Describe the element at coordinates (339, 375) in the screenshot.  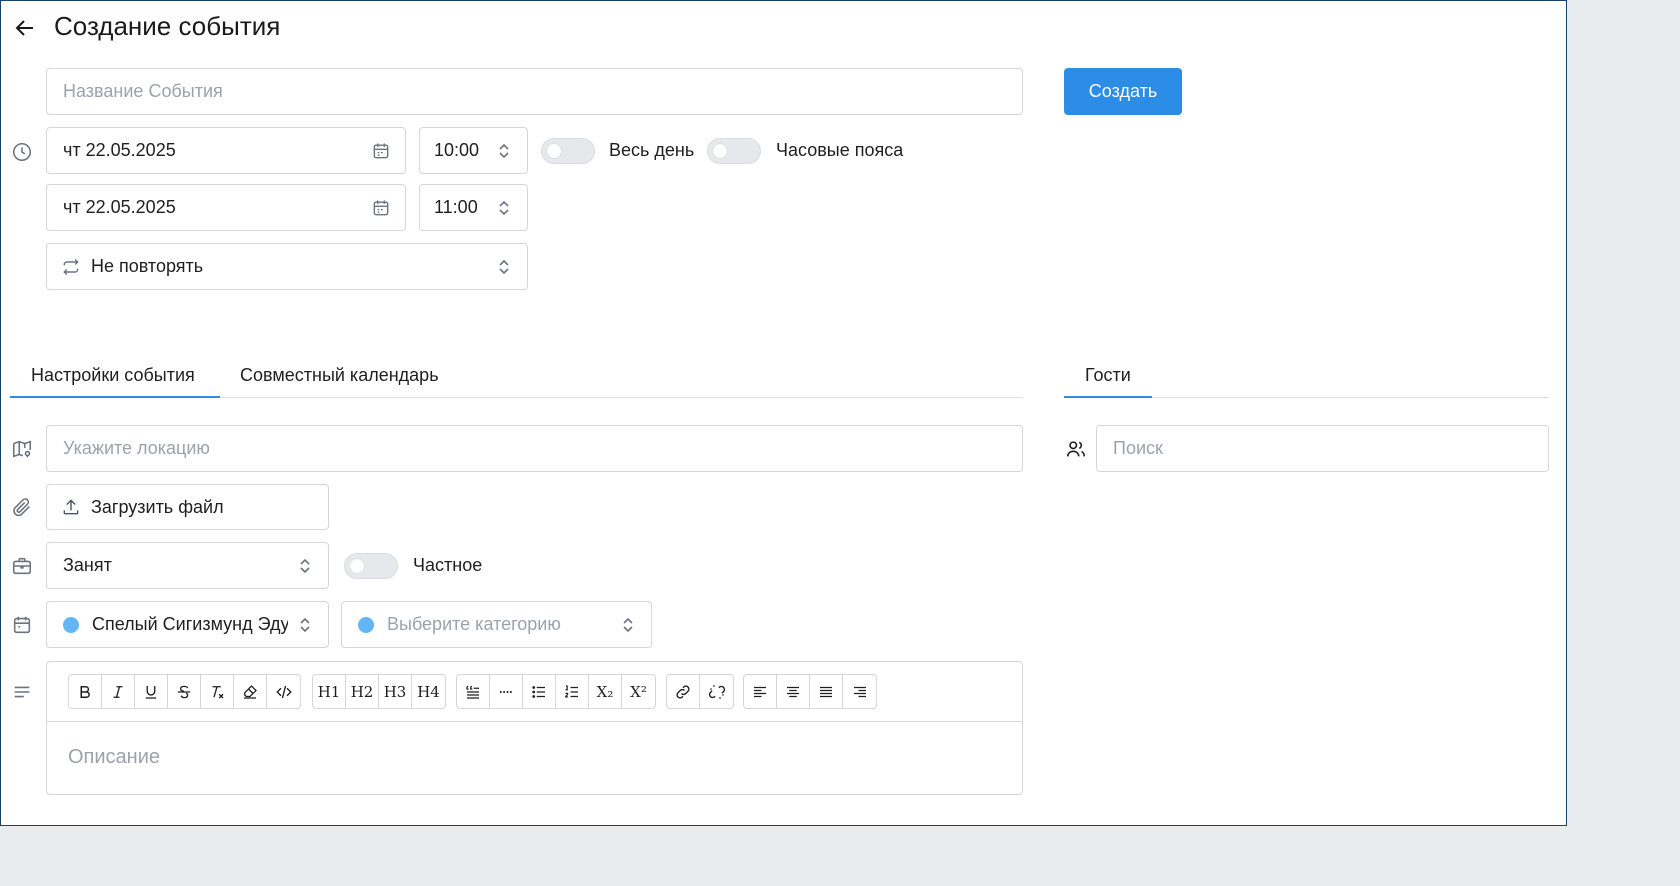
I see `tab-shared-calendar: Совместный календарь` at that location.